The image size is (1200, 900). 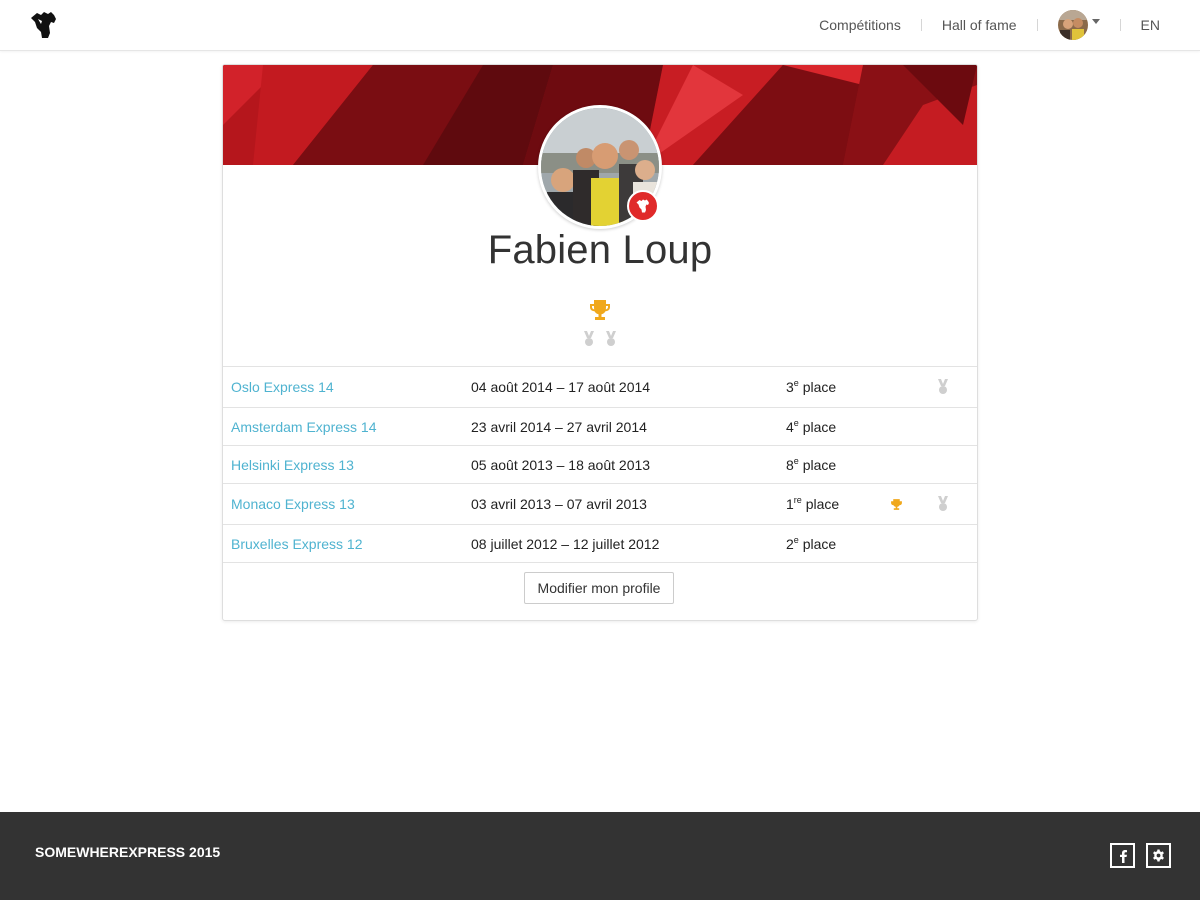 I want to click on footer-copyright: SOMEWHEREXPRESS 2015, so click(x=128, y=852).